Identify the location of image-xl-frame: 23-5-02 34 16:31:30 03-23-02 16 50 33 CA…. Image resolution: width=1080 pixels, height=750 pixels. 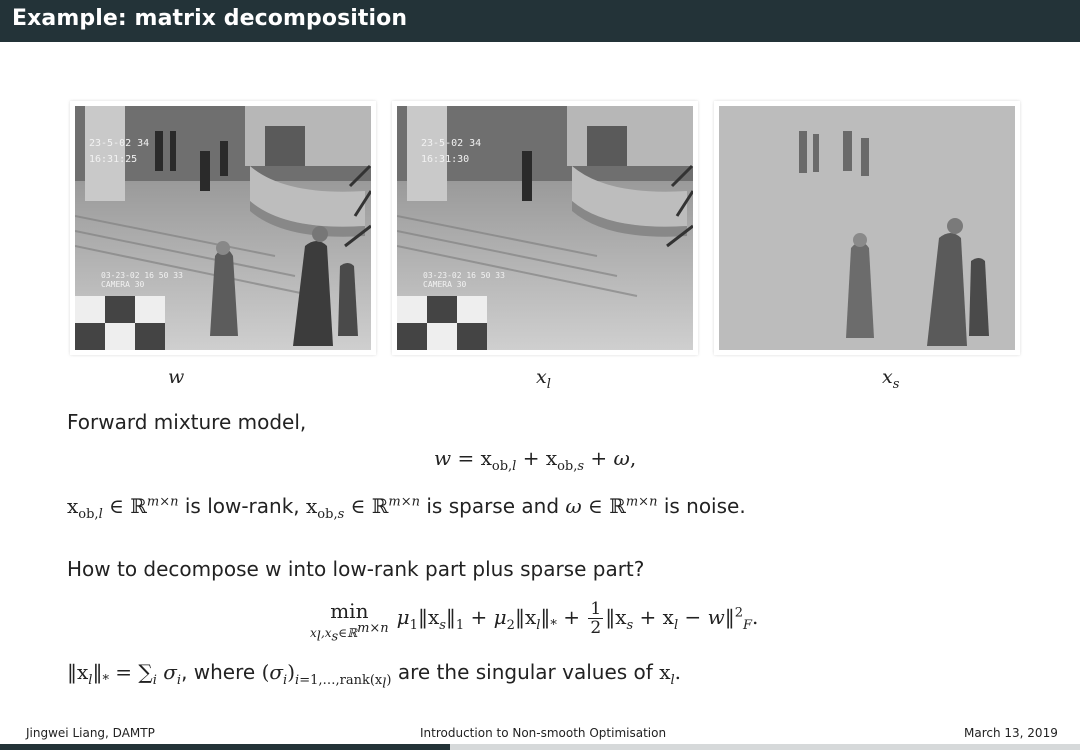
(545, 228).